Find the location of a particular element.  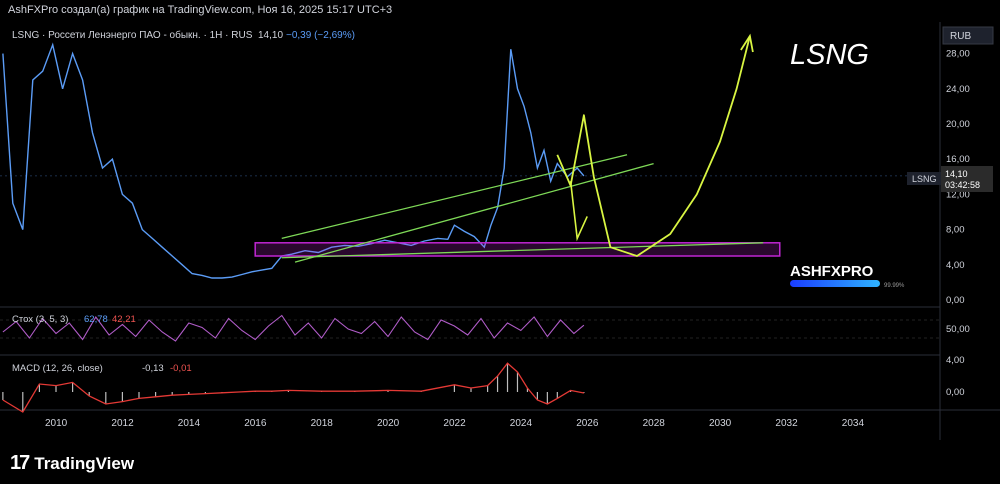

macd-title: MACD (12, 26, close) is located at coordinates (57, 368).